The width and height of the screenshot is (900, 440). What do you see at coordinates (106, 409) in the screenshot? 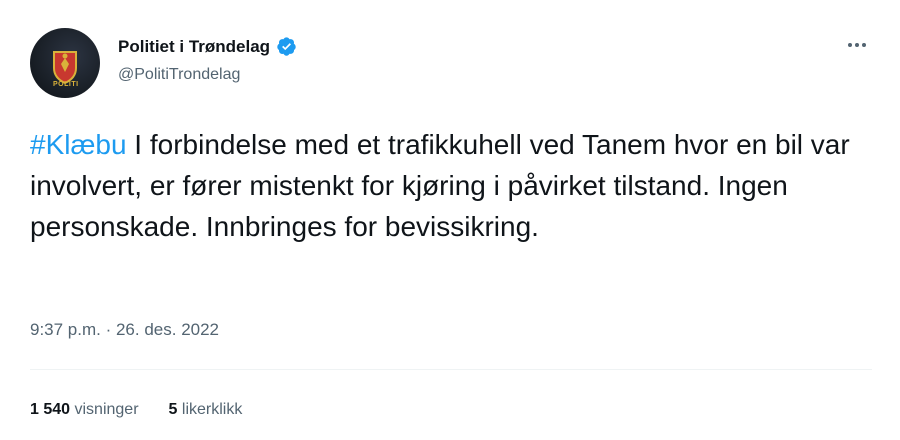
I see `views-label: visninger` at bounding box center [106, 409].